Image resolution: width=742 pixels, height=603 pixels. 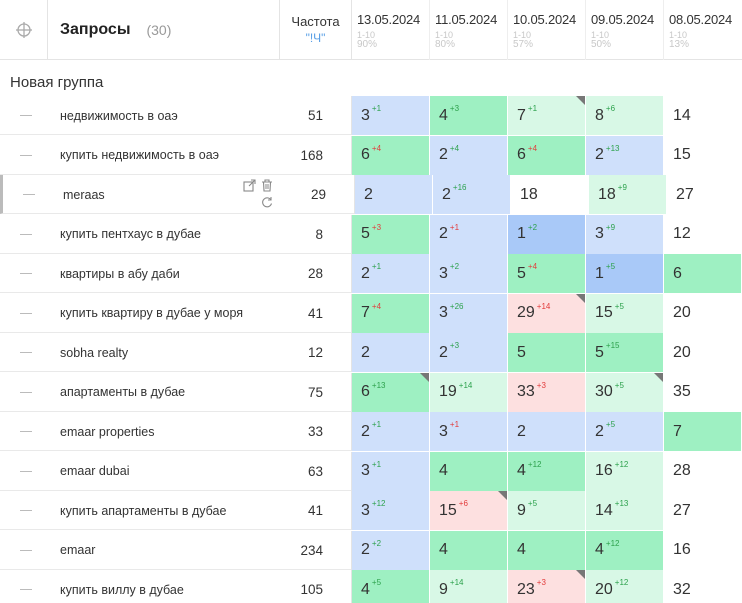 What do you see at coordinates (625, 352) in the screenshot?
I see `position-cell: 5 +15` at bounding box center [625, 352].